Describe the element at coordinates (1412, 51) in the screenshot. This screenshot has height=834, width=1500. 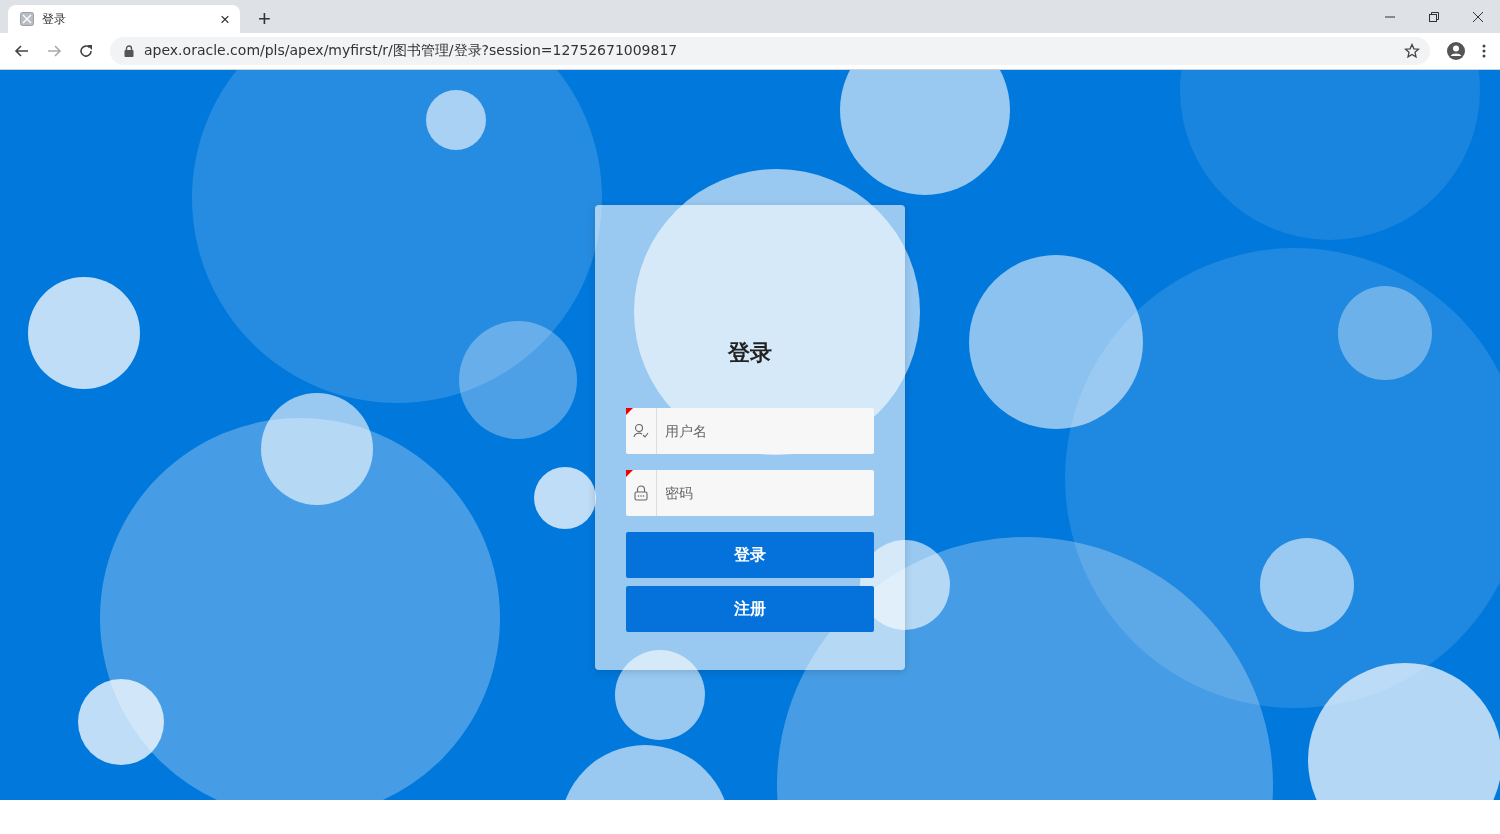
I see `star-icon` at that location.